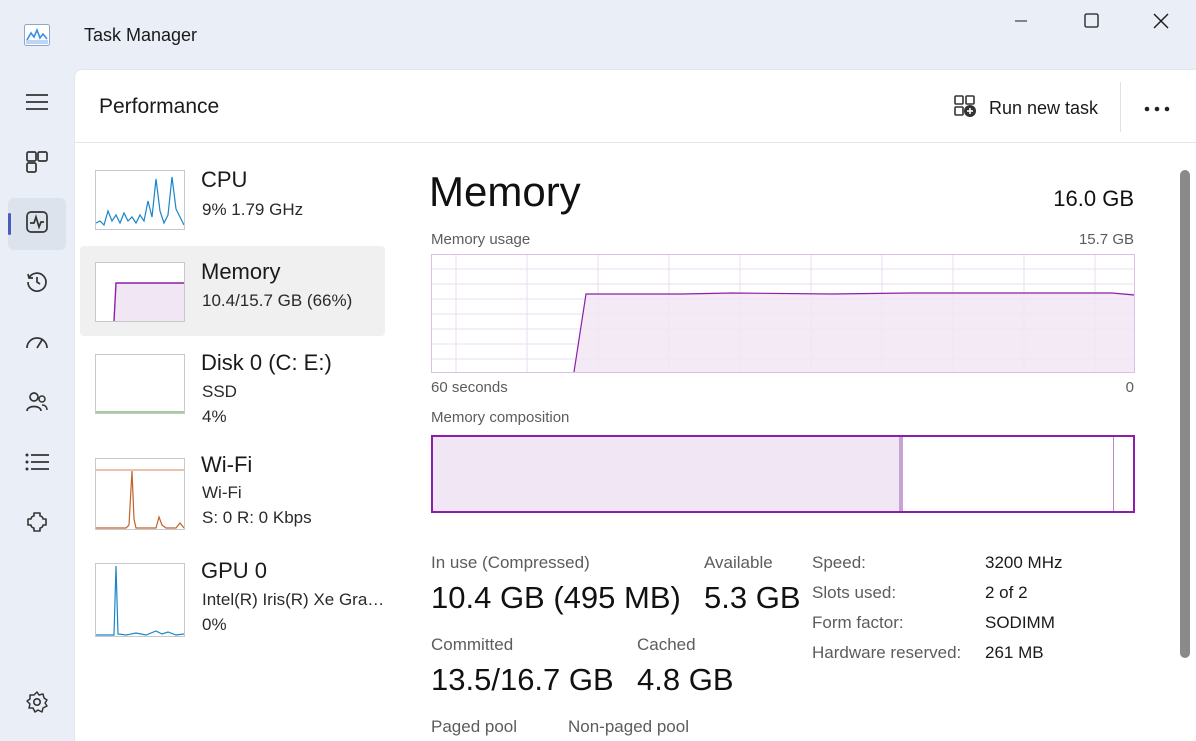  I want to click on services-icon, so click(37, 524).